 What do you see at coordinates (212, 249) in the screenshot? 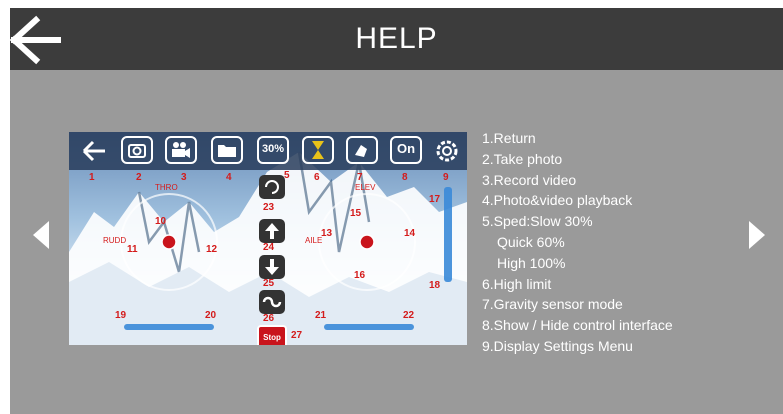
I see `callout-number: 12` at bounding box center [212, 249].